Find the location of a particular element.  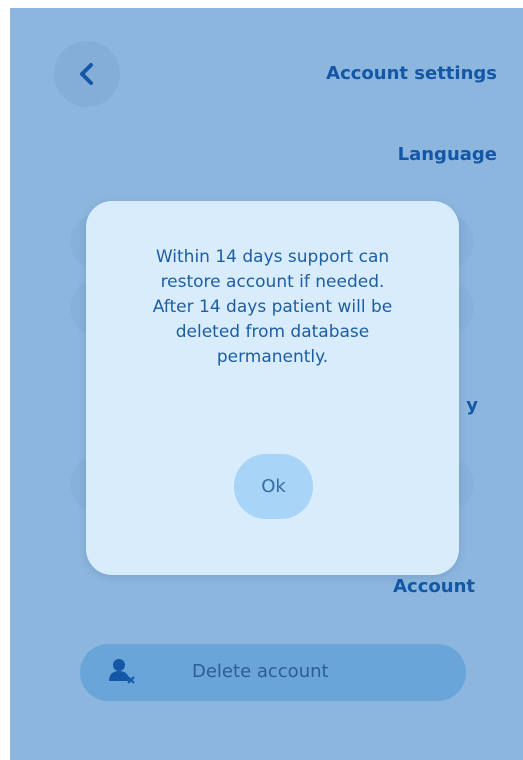

language-heading: Language is located at coordinates (447, 154).